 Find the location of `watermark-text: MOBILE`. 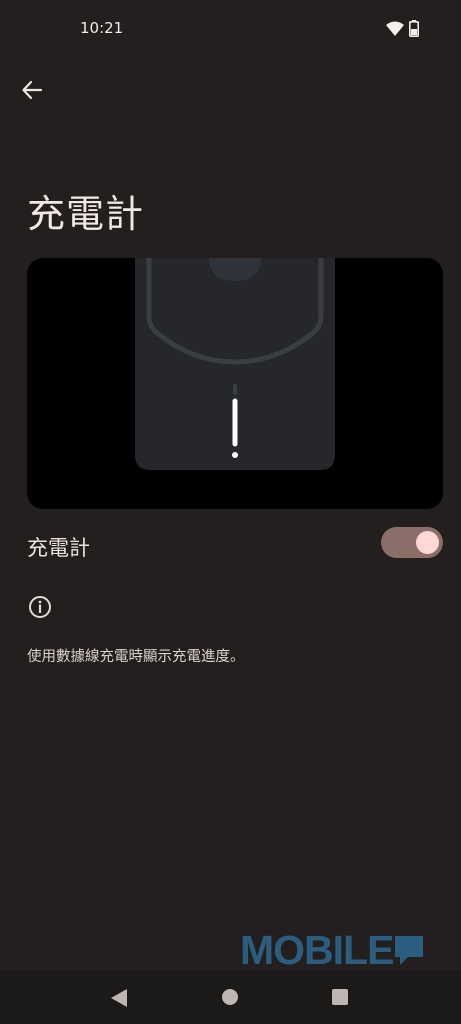

watermark-text: MOBILE is located at coordinates (317, 949).